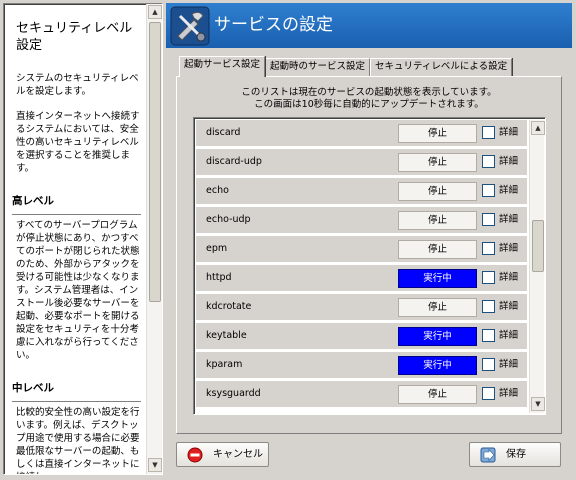  I want to click on service-name: httpd, so click(219, 277).